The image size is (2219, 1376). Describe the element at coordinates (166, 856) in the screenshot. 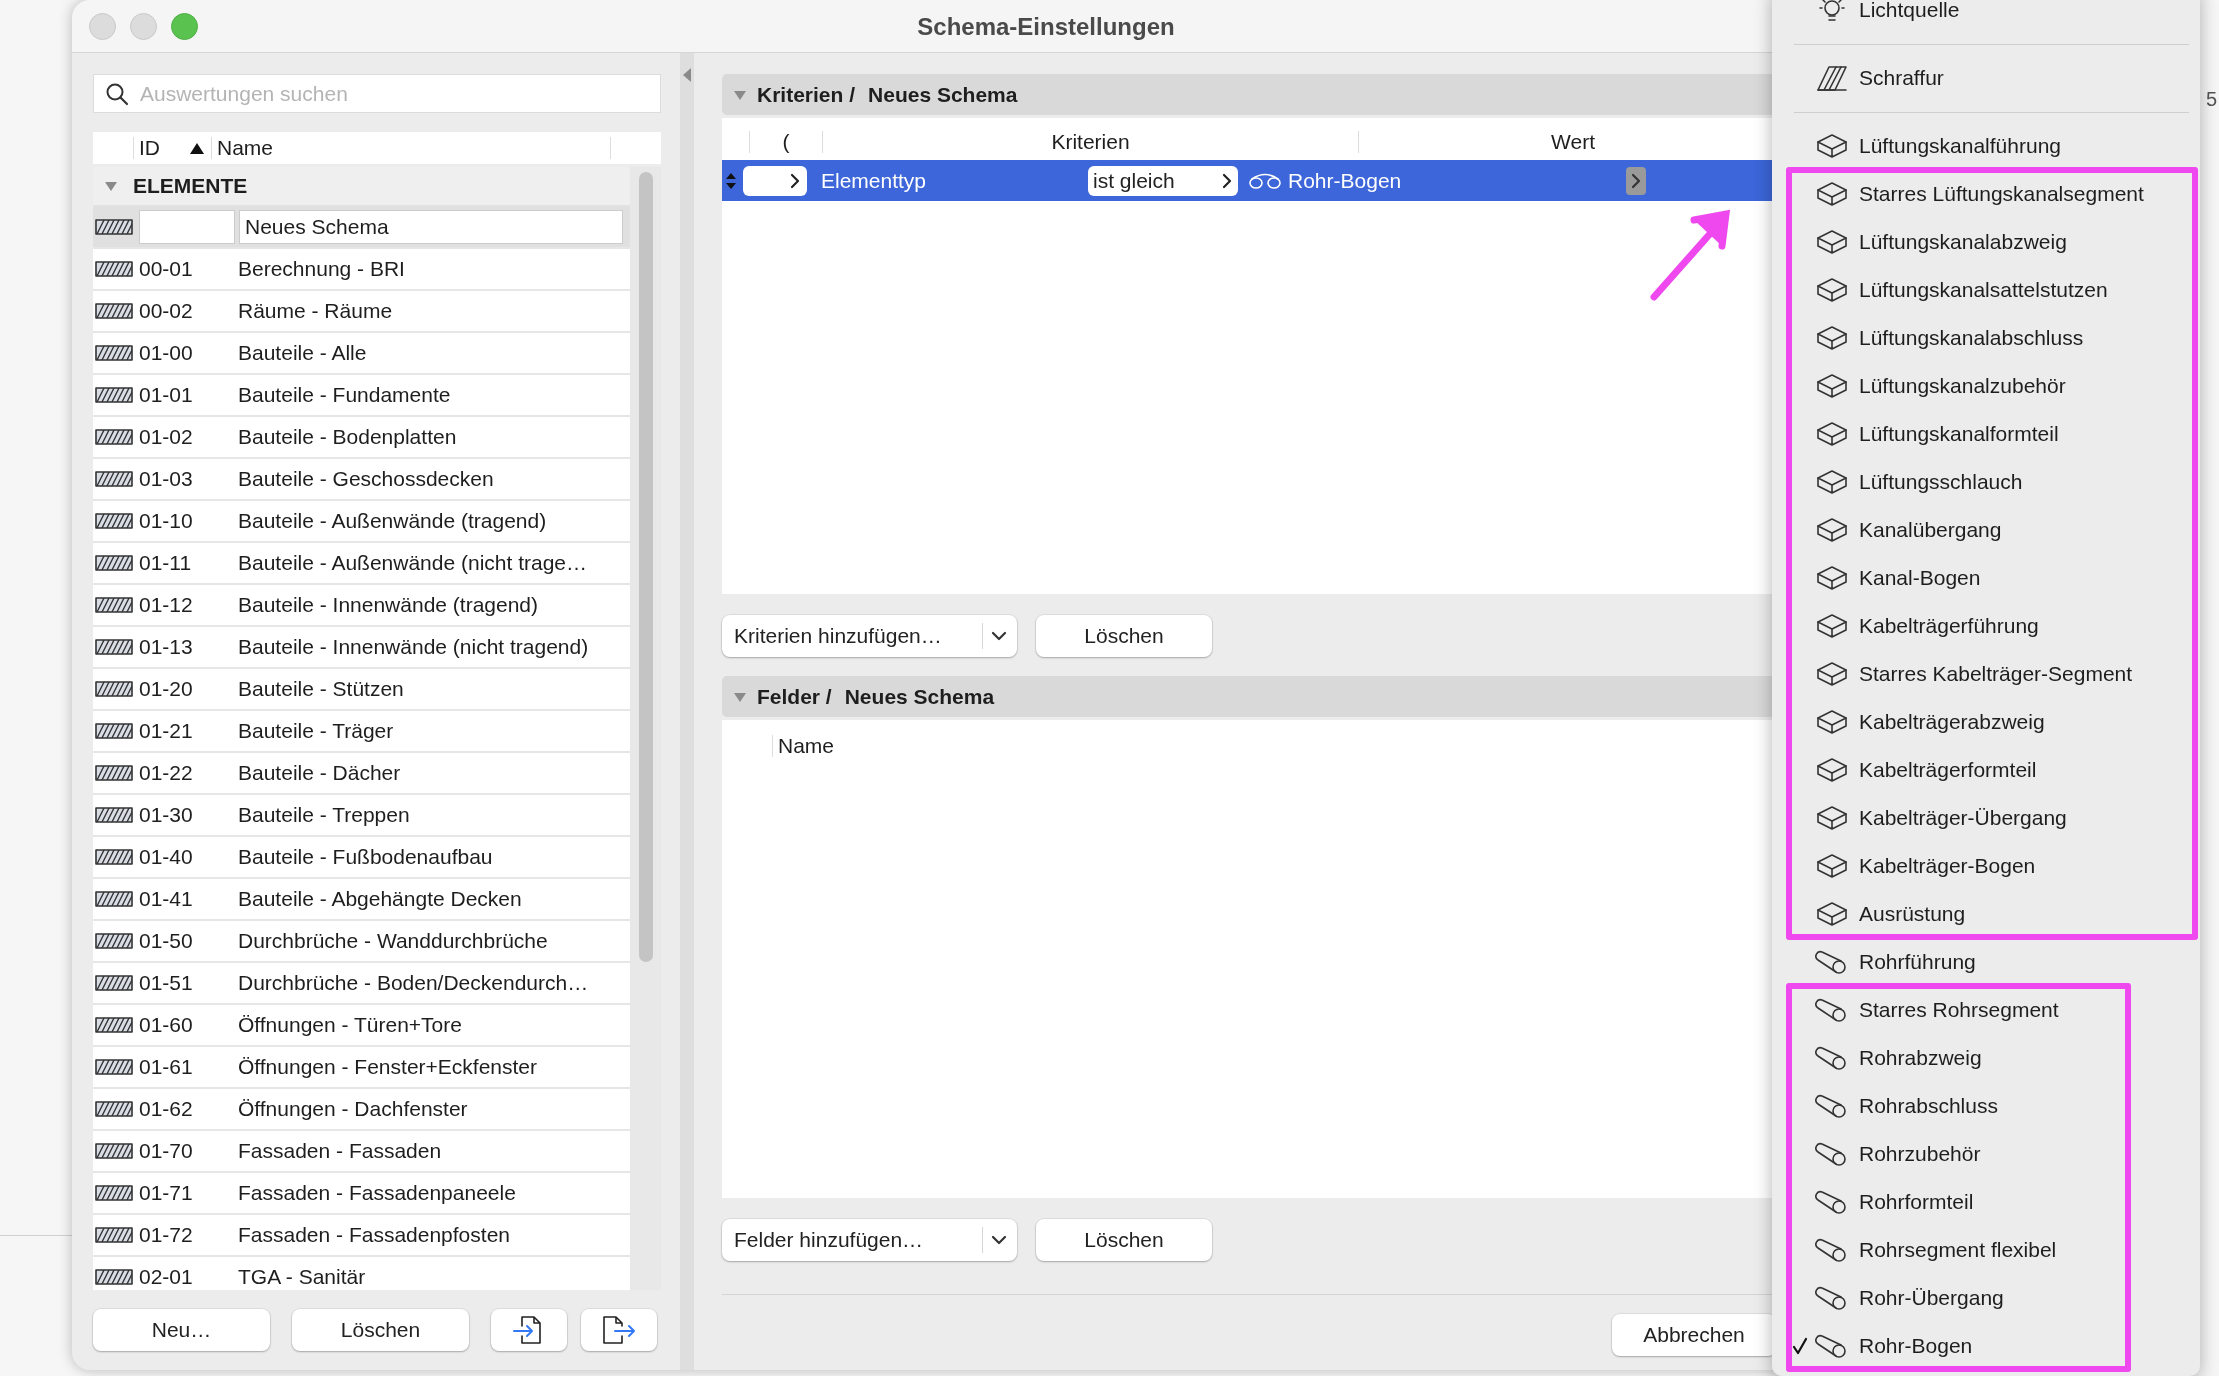

I see `id-text: 01-40` at that location.